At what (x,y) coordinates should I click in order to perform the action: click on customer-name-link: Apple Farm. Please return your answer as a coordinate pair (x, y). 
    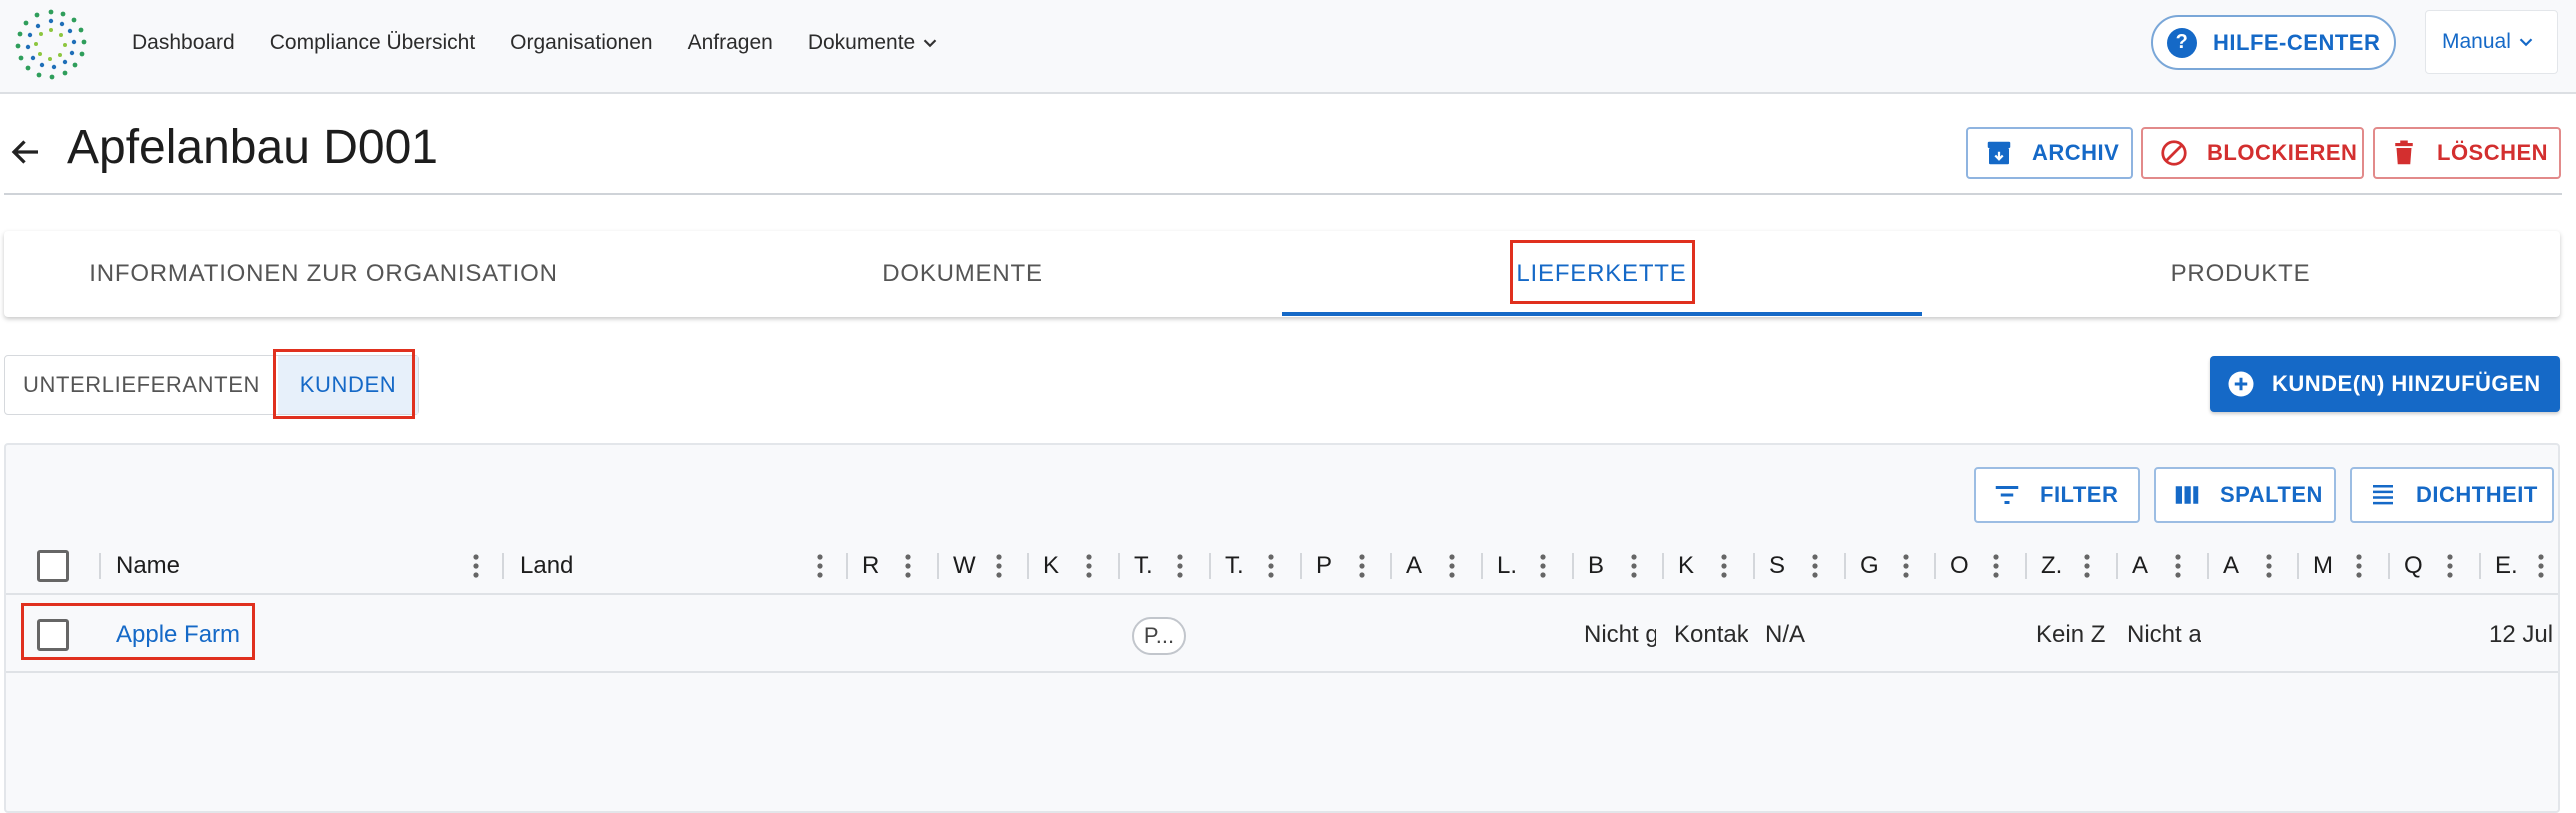
    Looking at the image, I should click on (178, 635).